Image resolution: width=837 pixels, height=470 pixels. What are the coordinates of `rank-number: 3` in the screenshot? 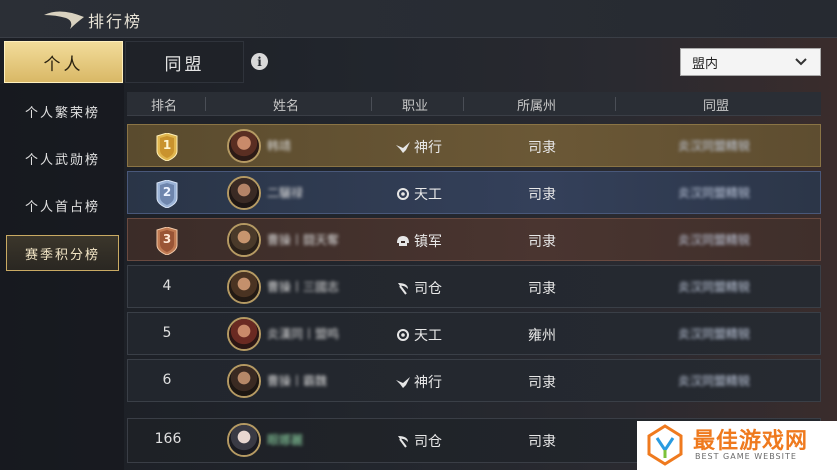 It's located at (167, 239).